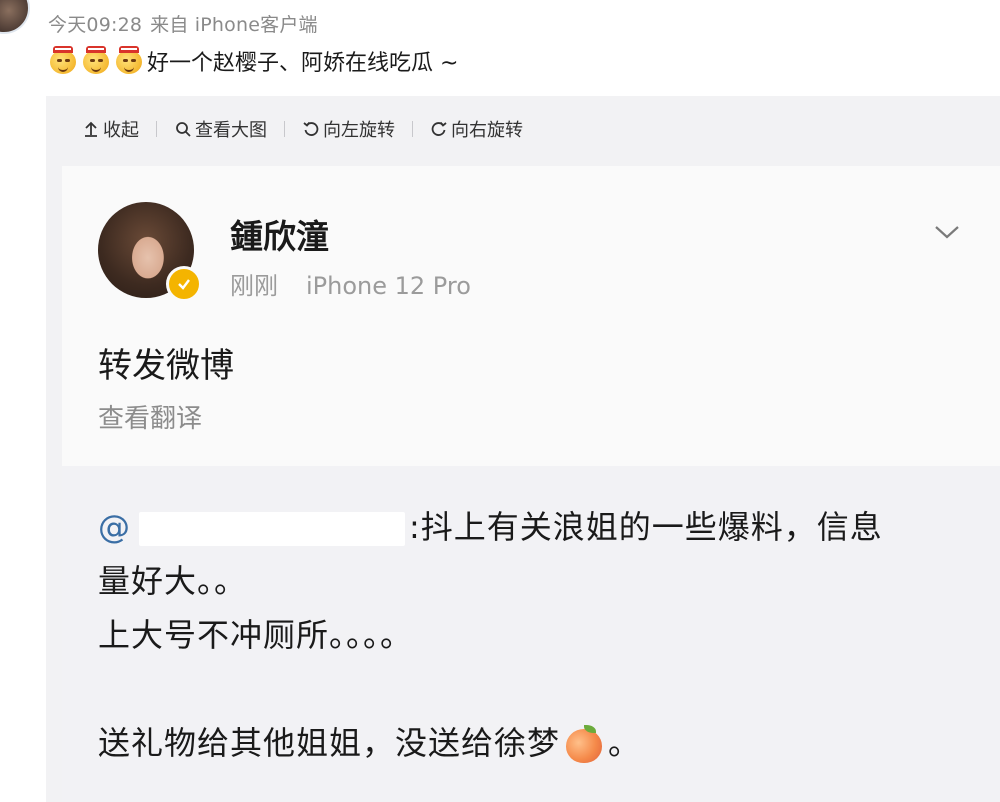 This screenshot has height=802, width=1000. I want to click on collapse-button: 收起, so click(110, 129).